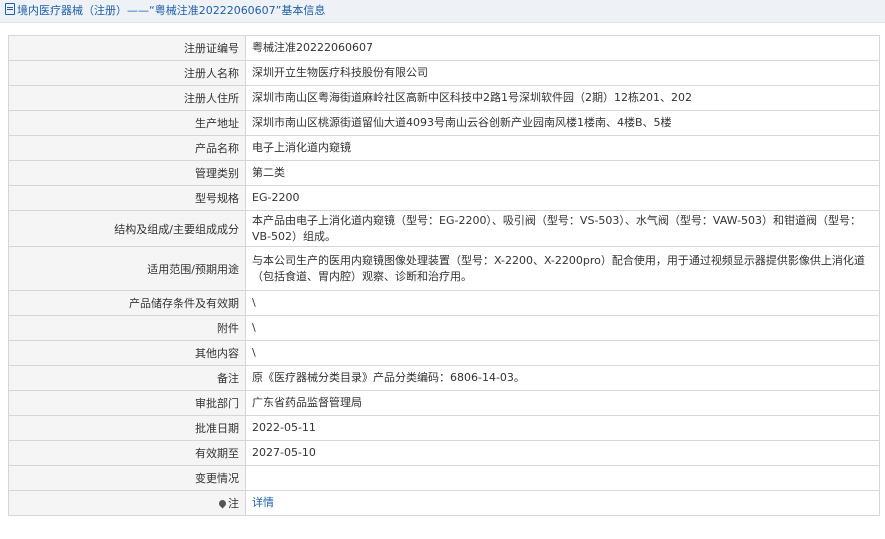 The height and width of the screenshot is (539, 885). I want to click on page-header: 境内医疗器械（注册）——“粤械注准20222060607”基本信息, so click(442, 11).